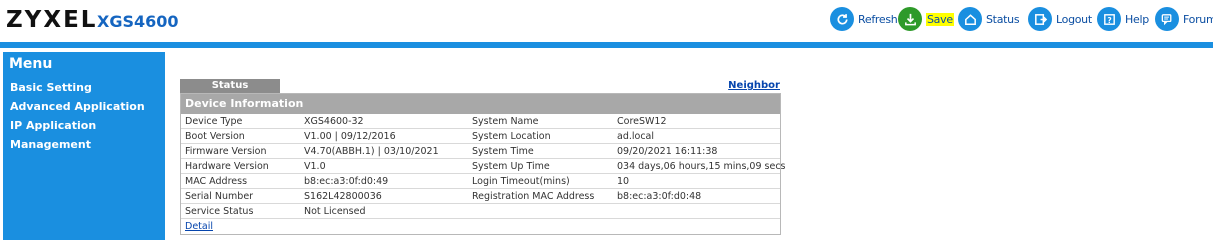 This screenshot has width=1213, height=240. Describe the element at coordinates (636, 136) in the screenshot. I see `row-value: ad.local` at that location.